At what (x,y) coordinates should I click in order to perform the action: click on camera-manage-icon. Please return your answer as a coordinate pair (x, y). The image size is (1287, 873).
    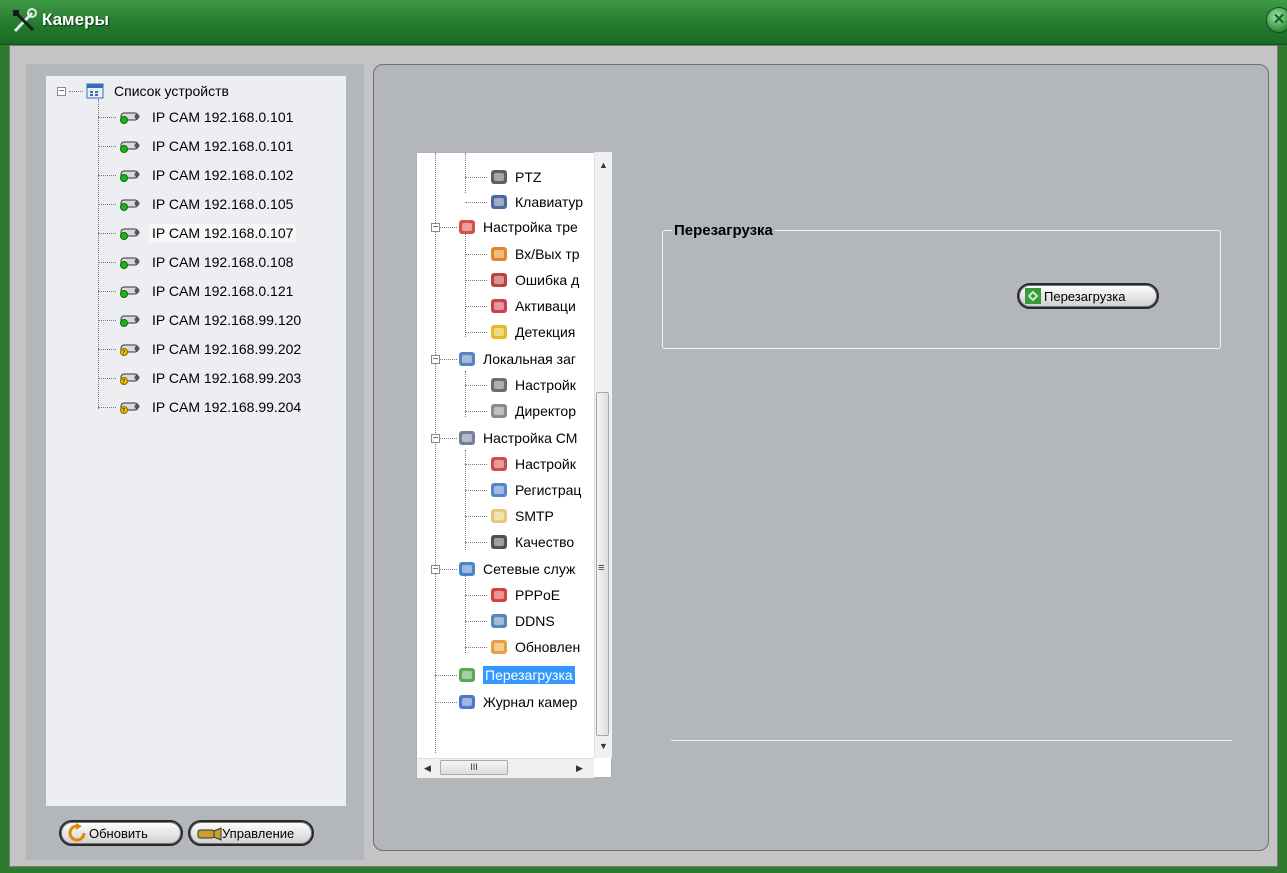
    Looking at the image, I should click on (209, 834).